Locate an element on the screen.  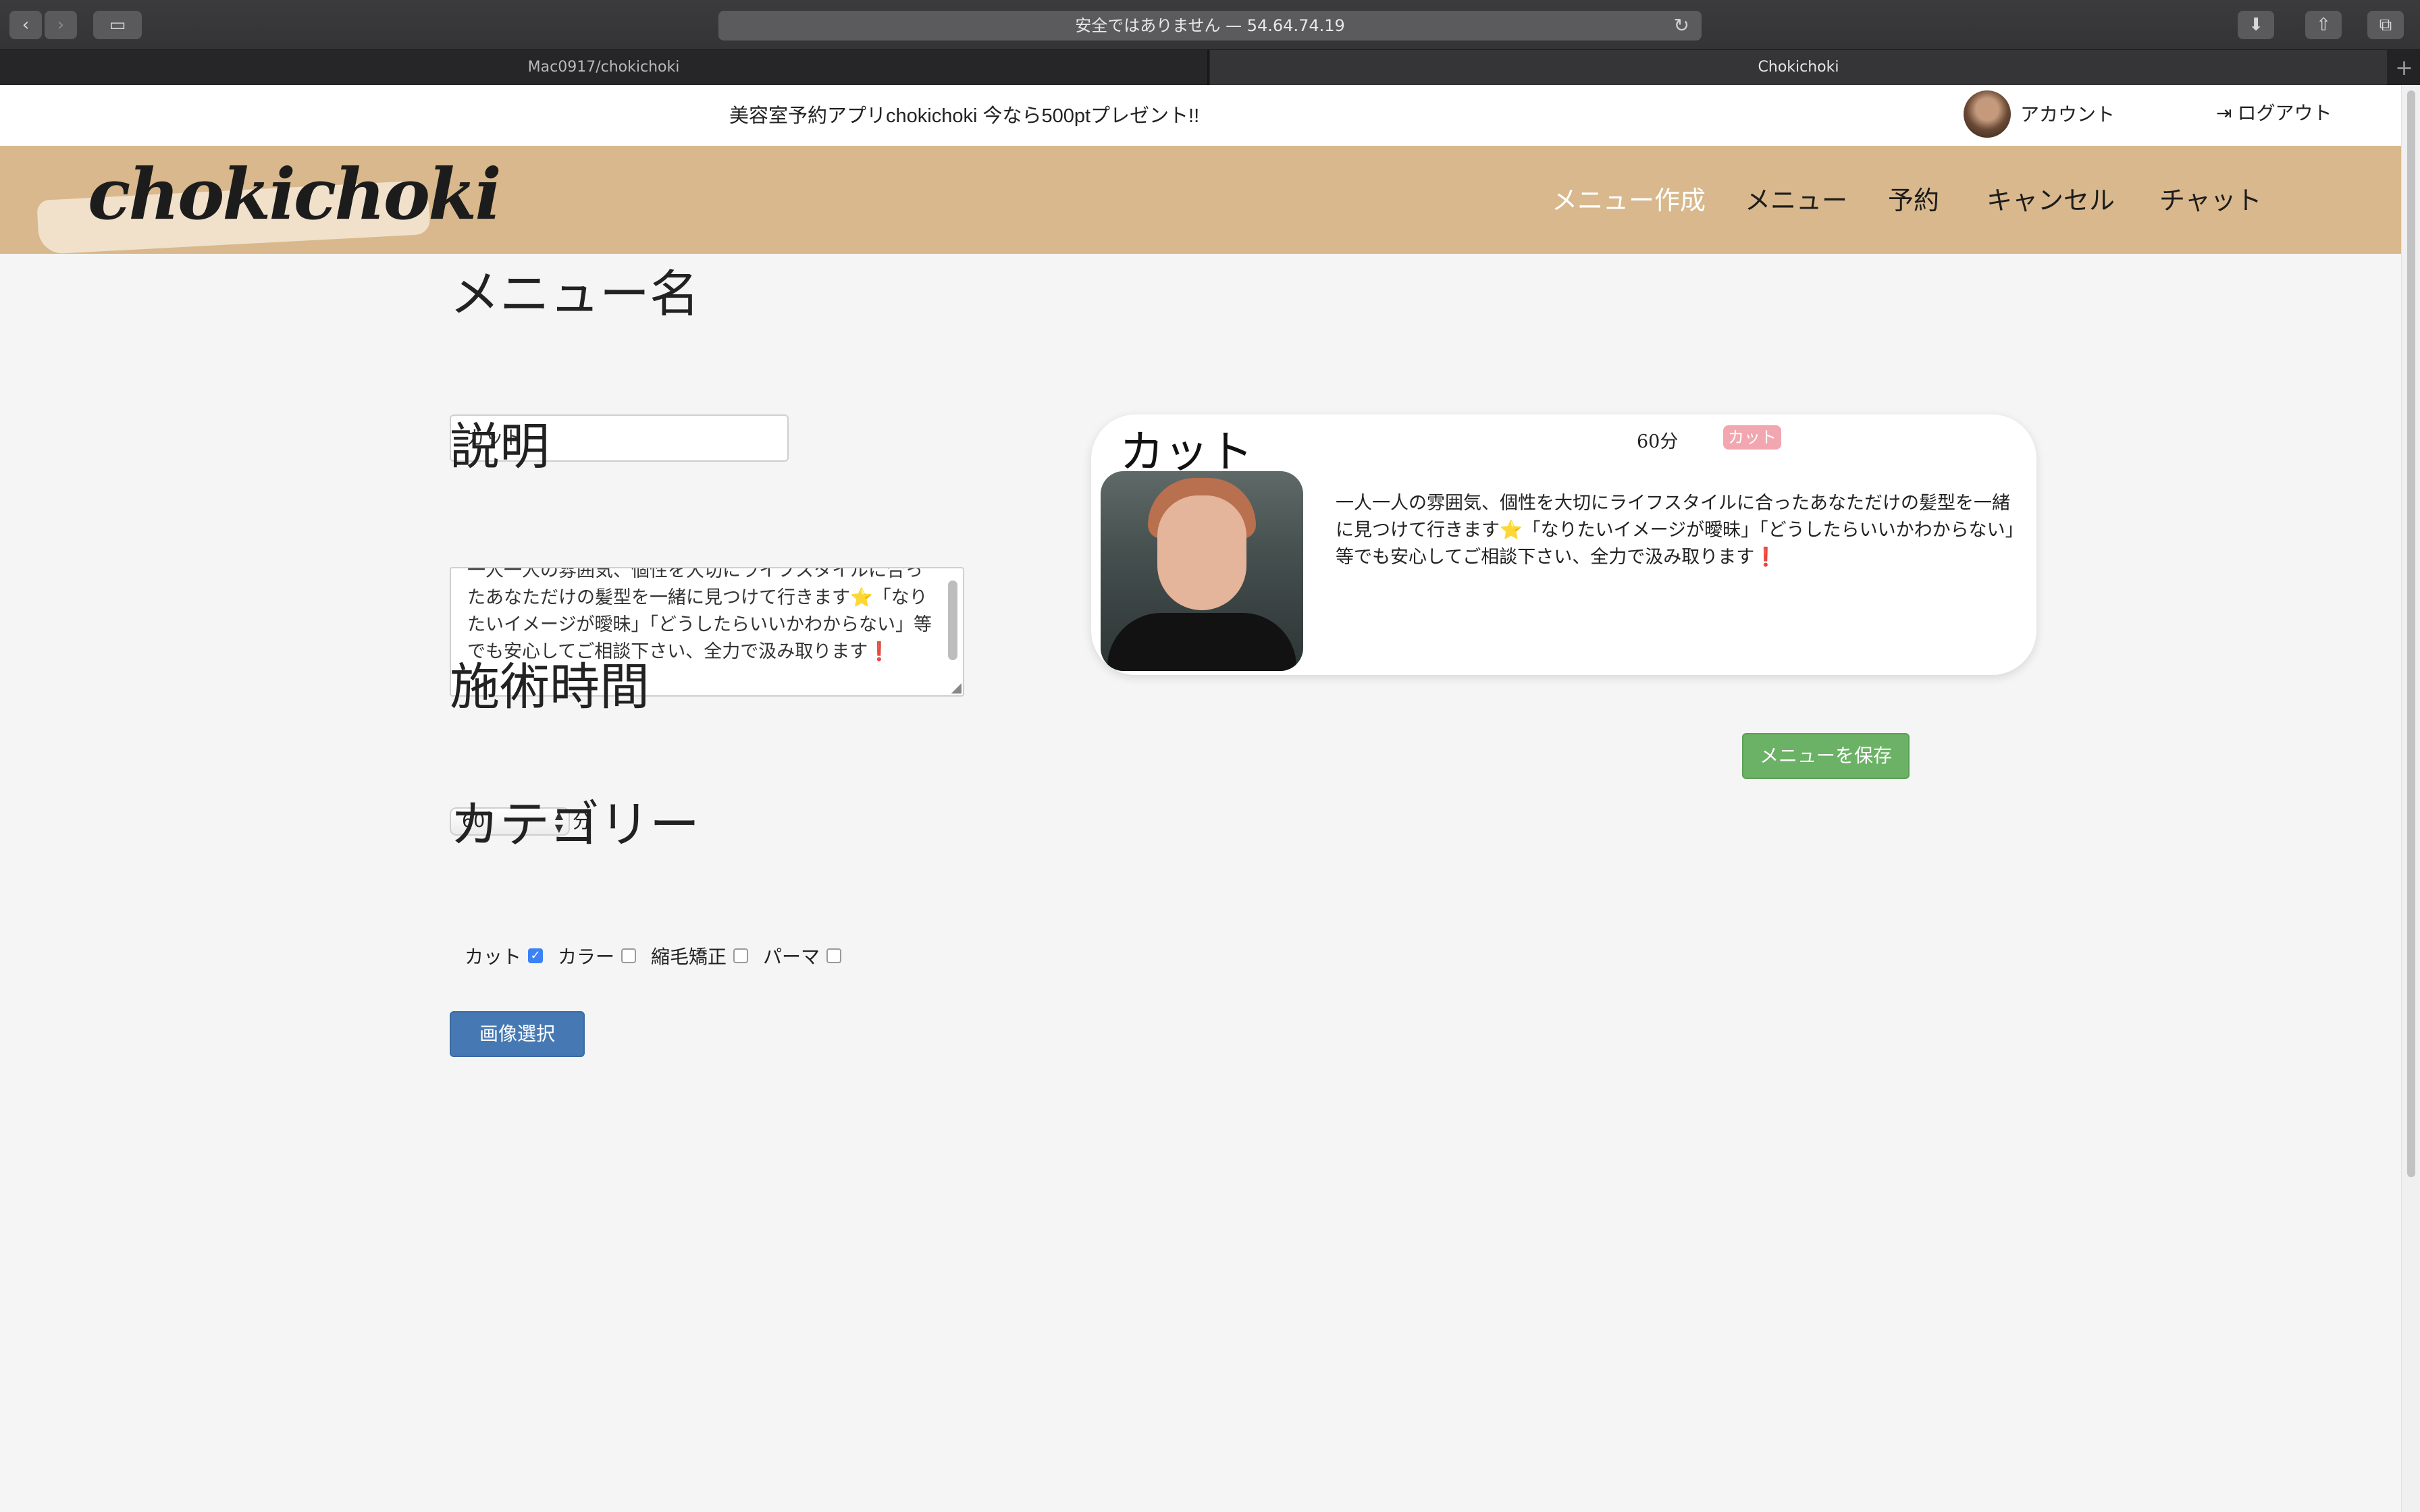
tab-chokichoki: Chokichoki is located at coordinates (1798, 67).